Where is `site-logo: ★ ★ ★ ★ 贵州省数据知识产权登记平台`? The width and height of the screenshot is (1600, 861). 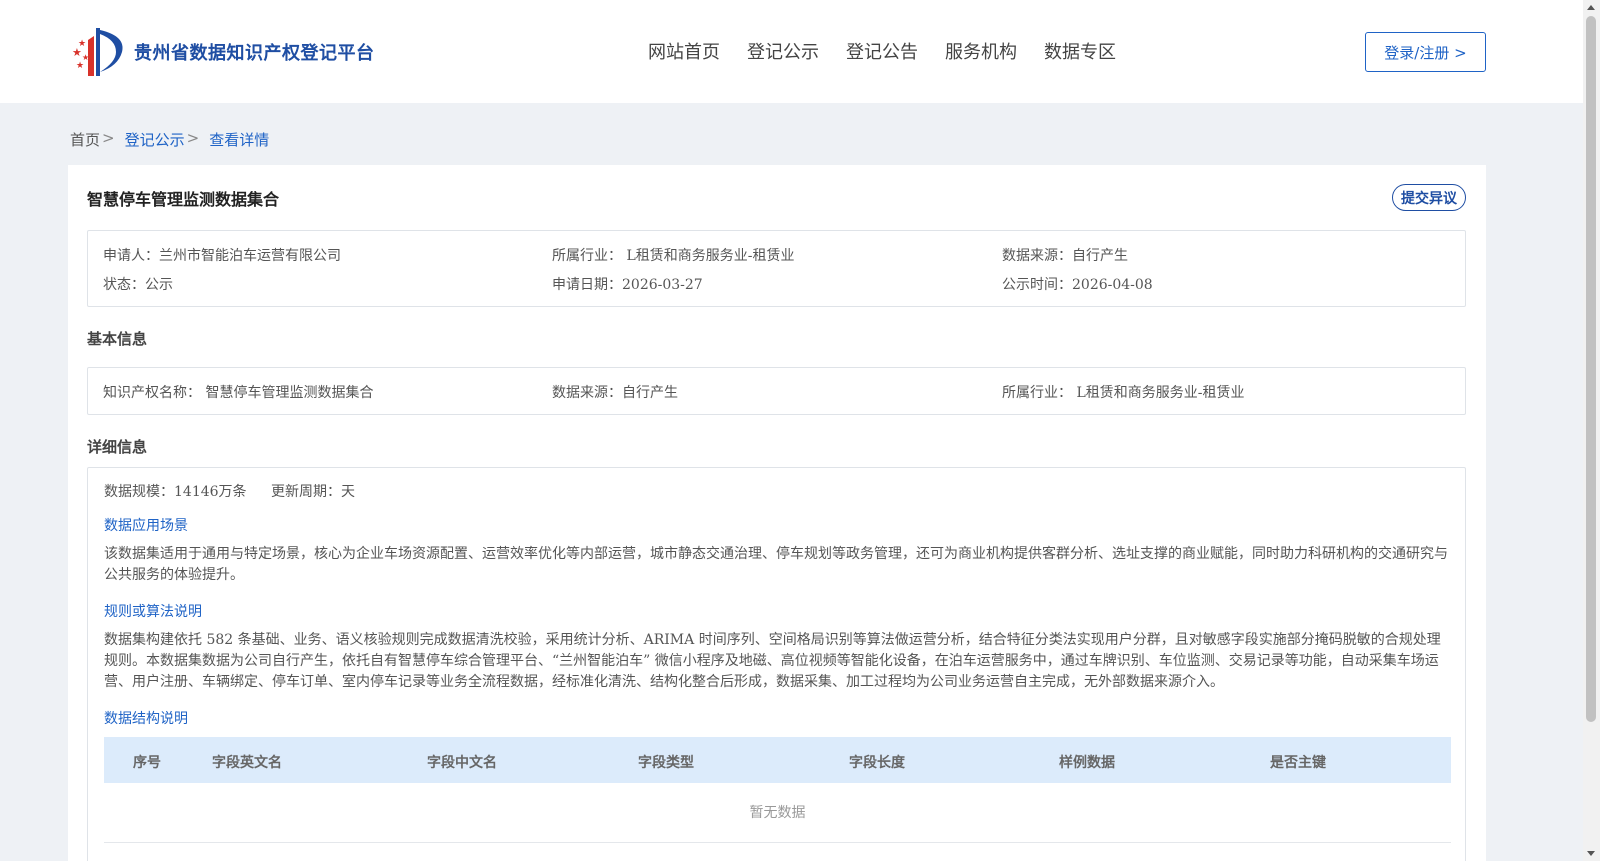
site-logo: ★ ★ ★ ★ 贵州省数据知识产权登记平台 is located at coordinates (222, 52).